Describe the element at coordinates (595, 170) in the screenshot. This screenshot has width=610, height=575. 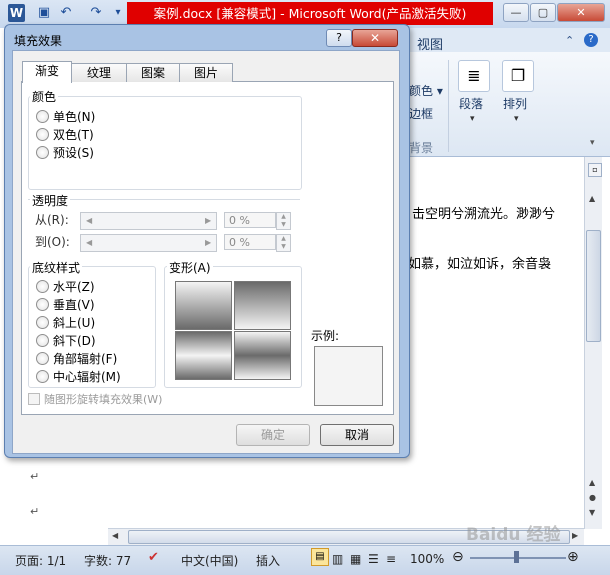
I see `ruler-toggle-icon: ▫` at that location.